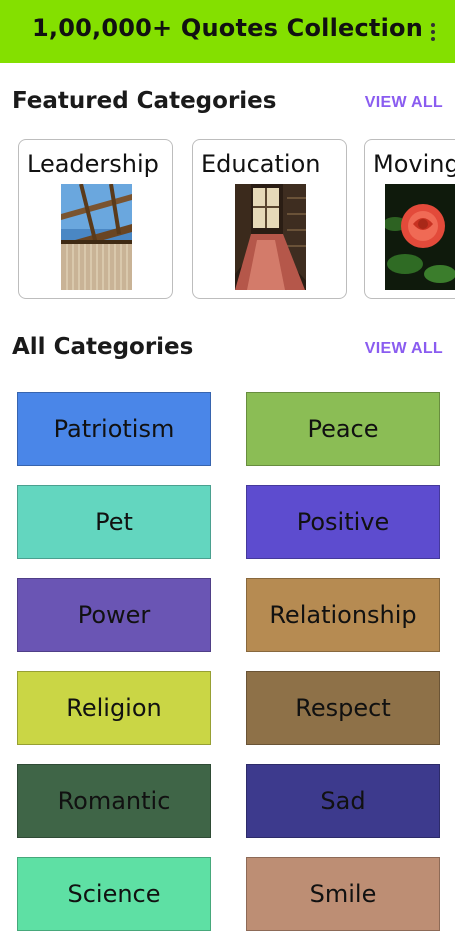 Image resolution: width=455 pixels, height=931 pixels. I want to click on app-title: 1,00,000+ Quotes Collection, so click(227, 28).